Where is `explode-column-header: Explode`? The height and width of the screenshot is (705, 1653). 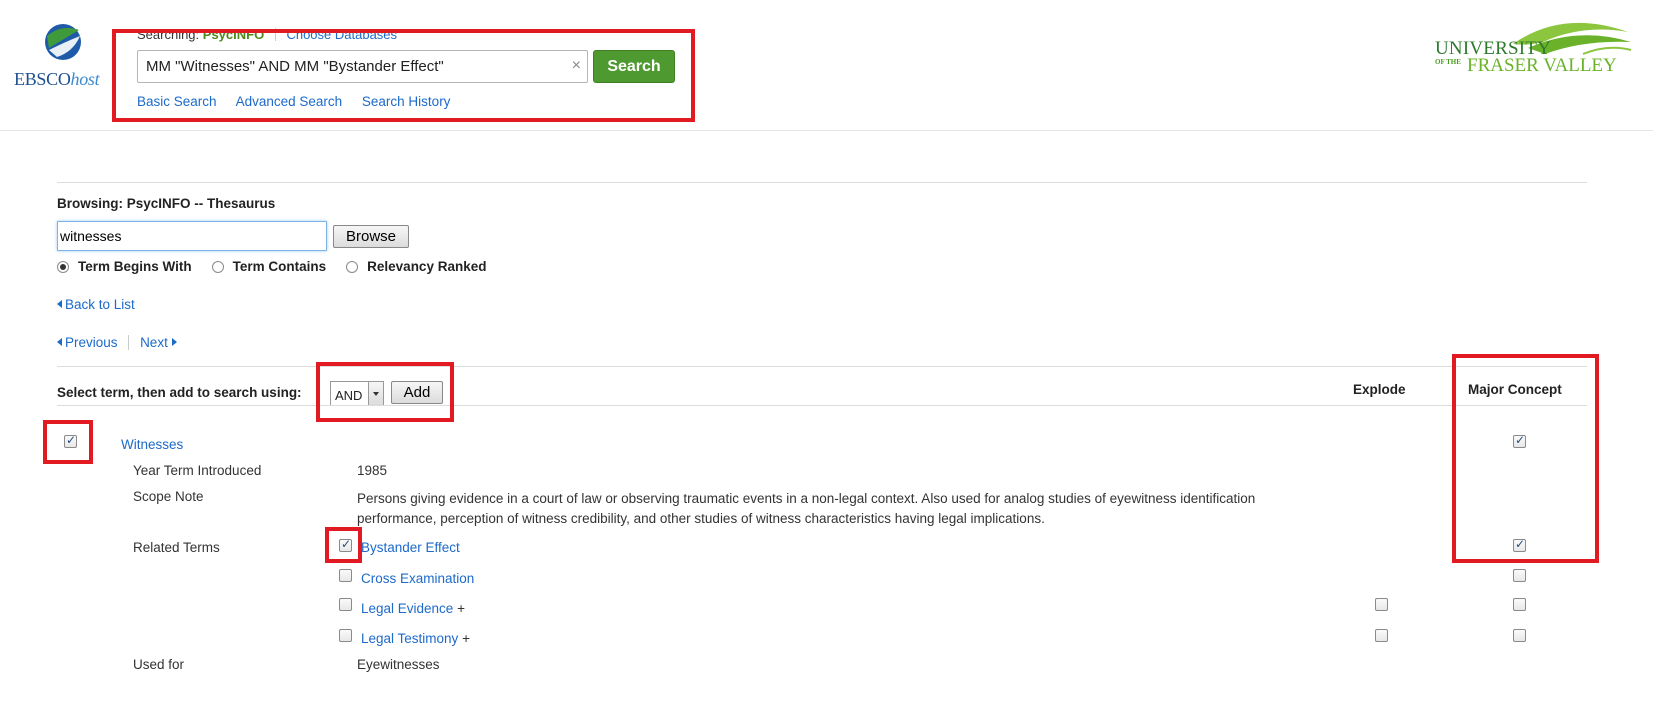
explode-column-header: Explode is located at coordinates (1379, 389).